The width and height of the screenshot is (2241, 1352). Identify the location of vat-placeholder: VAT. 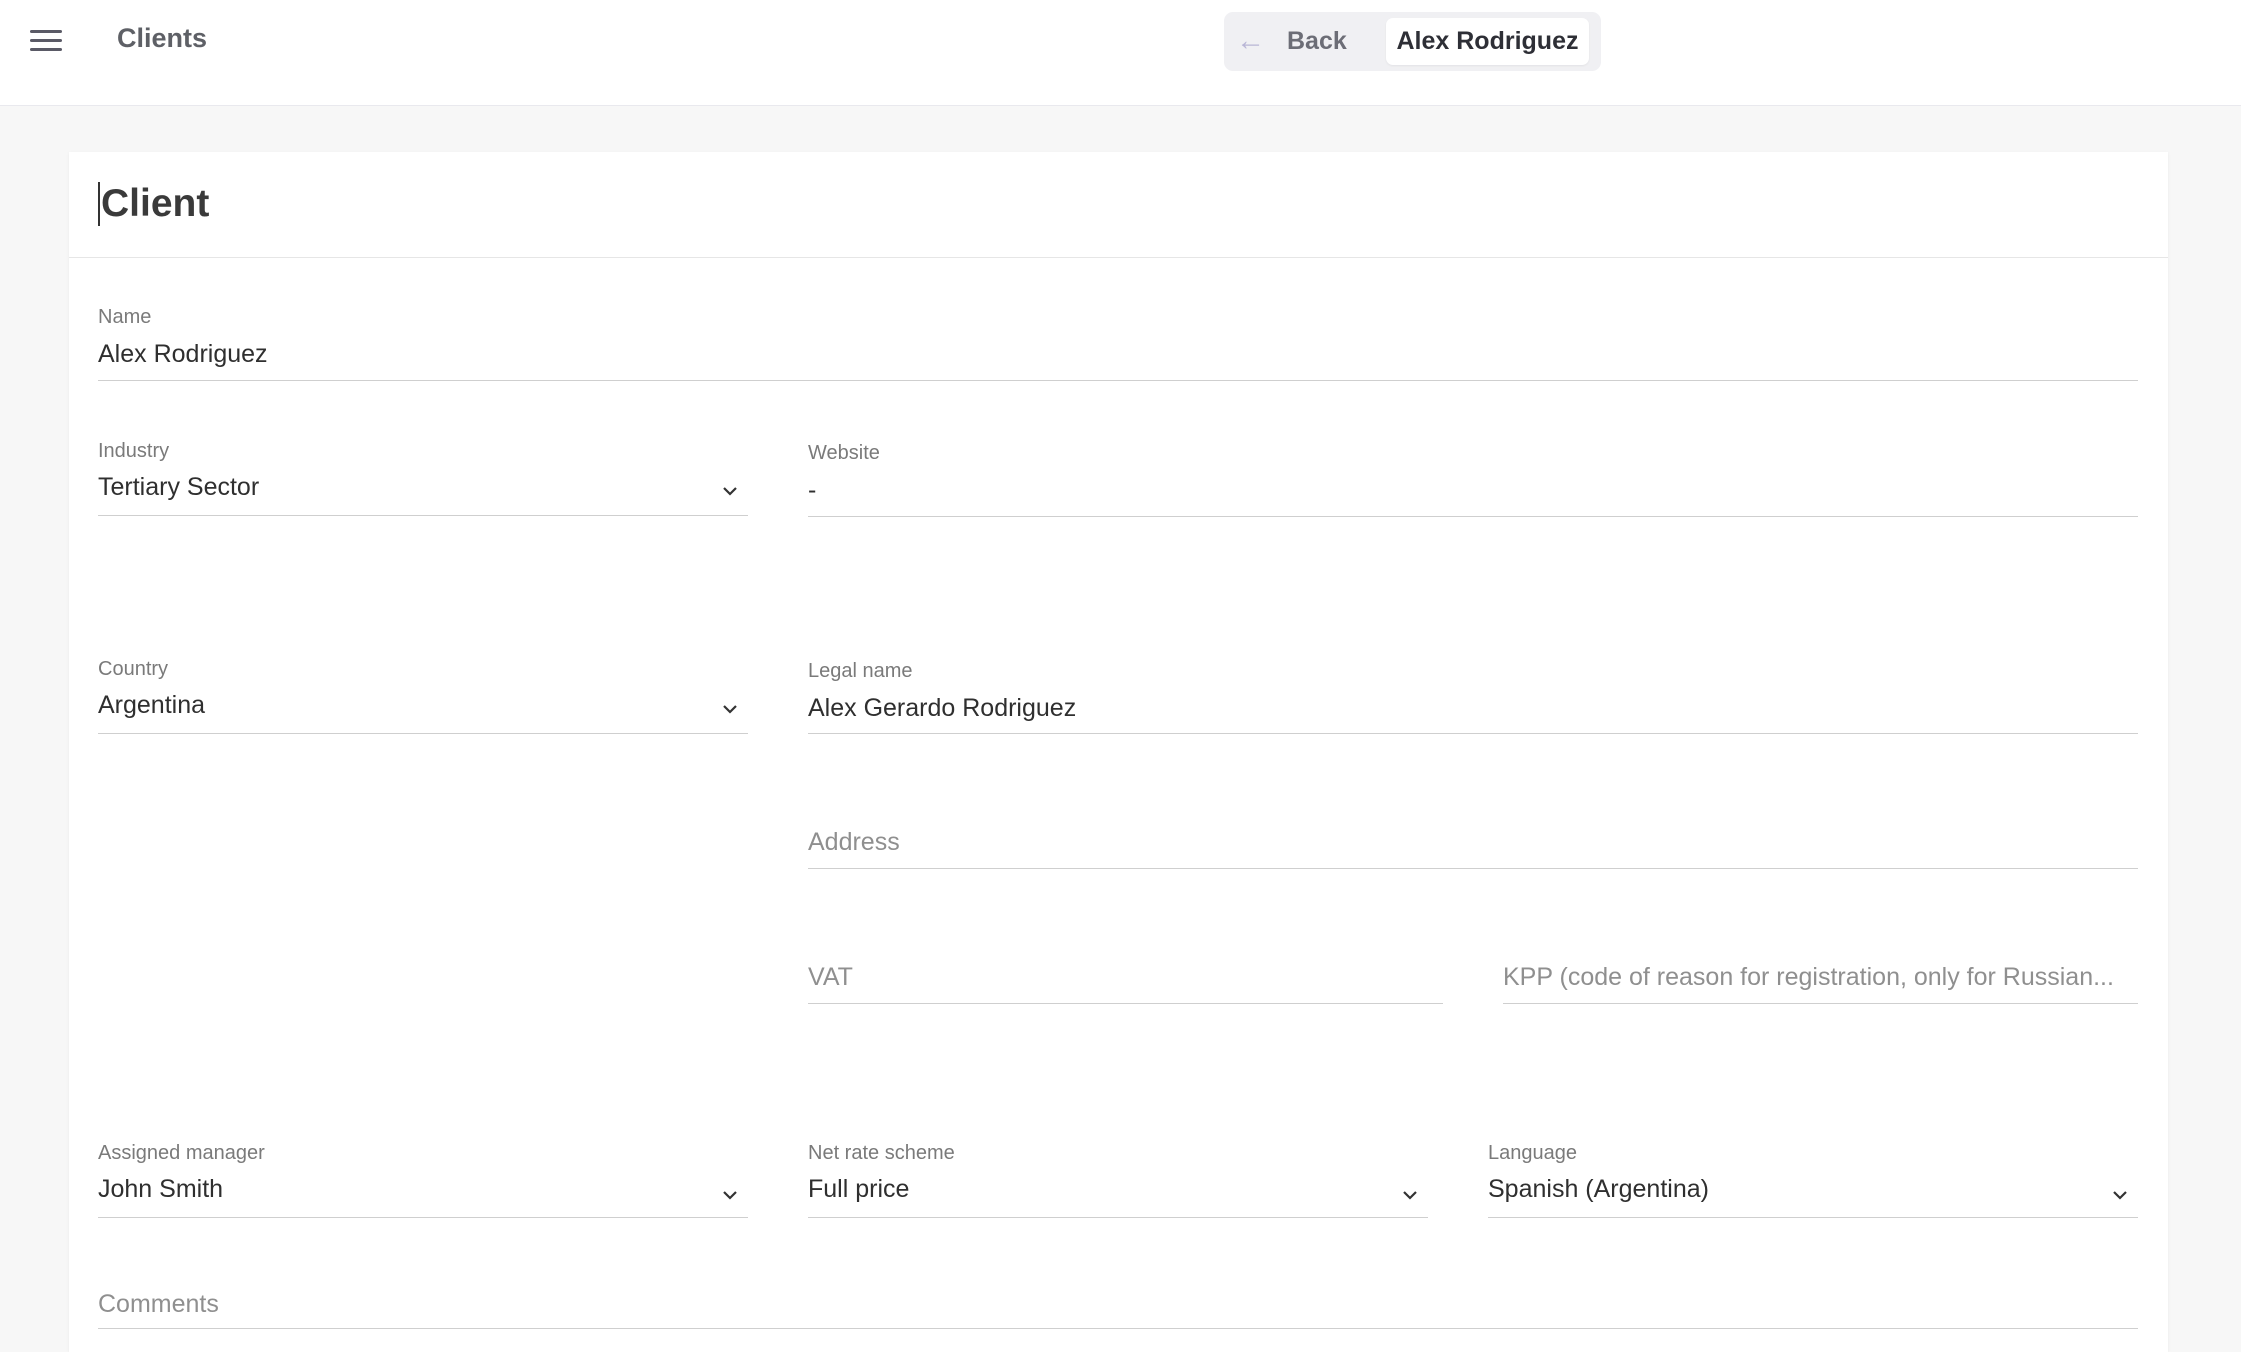
(830, 977).